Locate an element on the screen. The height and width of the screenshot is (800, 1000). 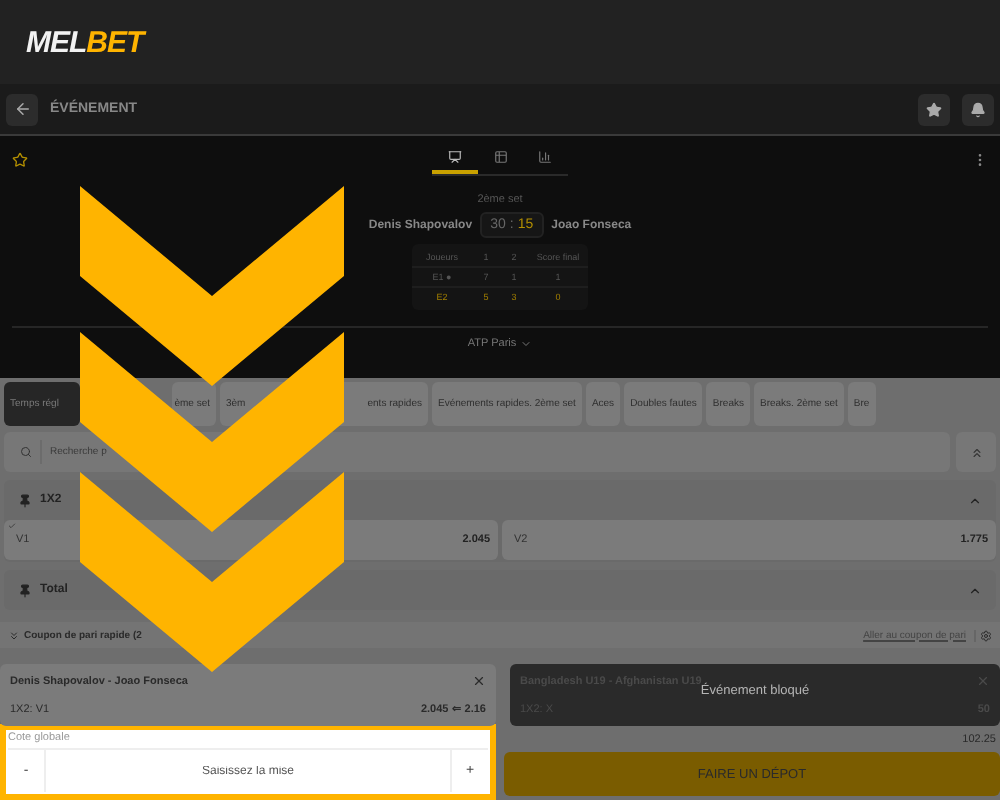
scoreboard-icon is located at coordinates (454, 157).